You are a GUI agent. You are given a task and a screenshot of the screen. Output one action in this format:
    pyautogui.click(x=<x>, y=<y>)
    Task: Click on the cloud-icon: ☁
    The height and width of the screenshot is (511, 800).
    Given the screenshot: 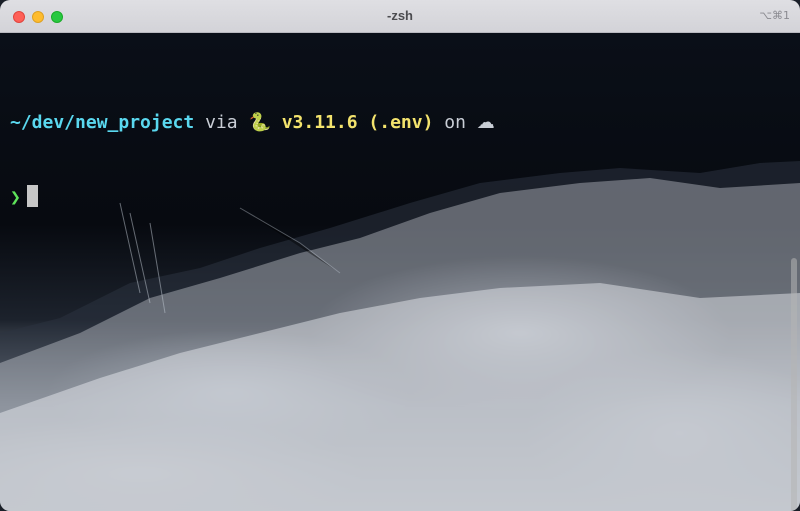 What is the action you would take?
    pyautogui.click(x=485, y=122)
    